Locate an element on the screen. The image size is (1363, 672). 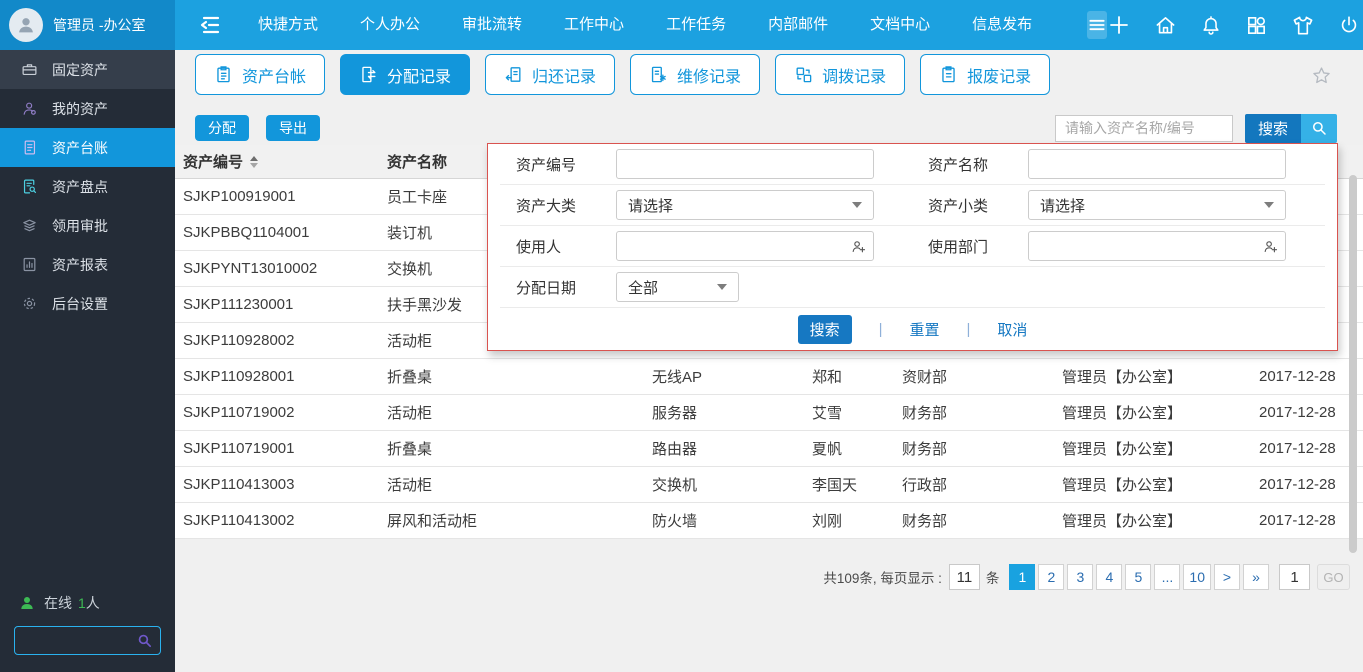
cell-device: 交换机 is located at coordinates (675, 485).